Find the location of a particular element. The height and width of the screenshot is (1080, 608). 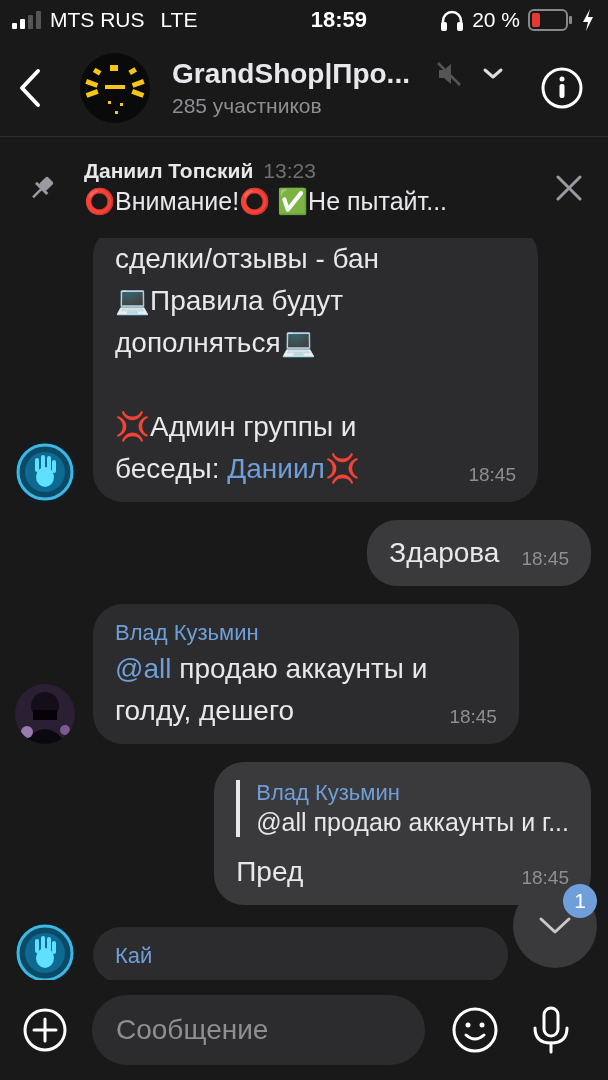

carrier-name: MTS RUS is located at coordinates (97, 20).